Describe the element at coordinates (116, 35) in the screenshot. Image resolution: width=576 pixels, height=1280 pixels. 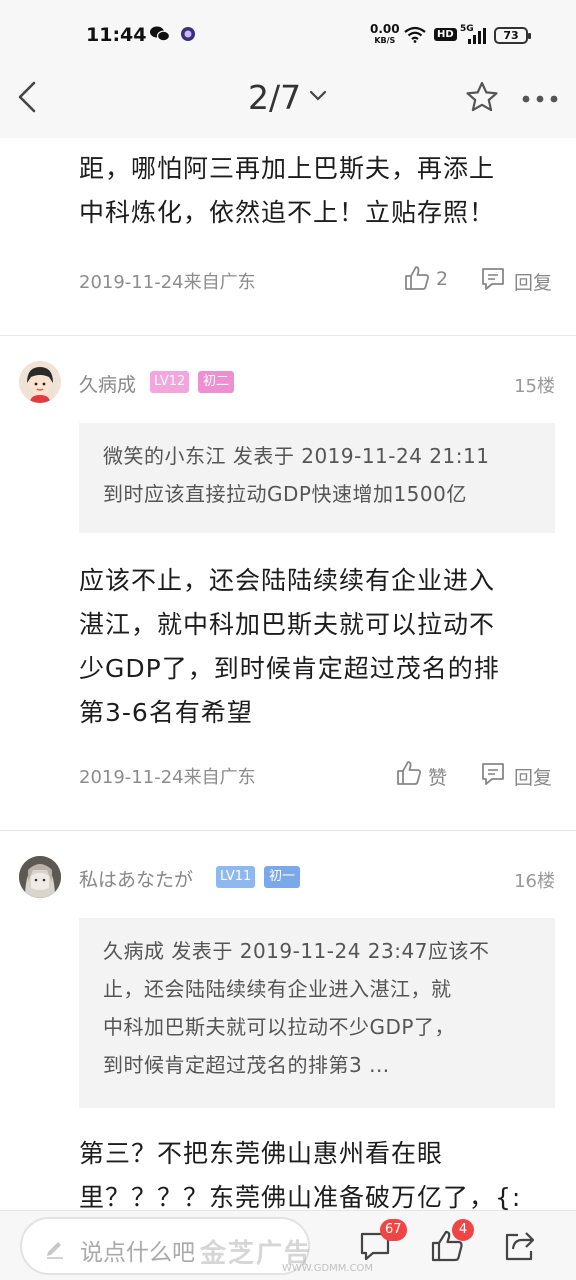
I see `status-time: 11:44` at that location.